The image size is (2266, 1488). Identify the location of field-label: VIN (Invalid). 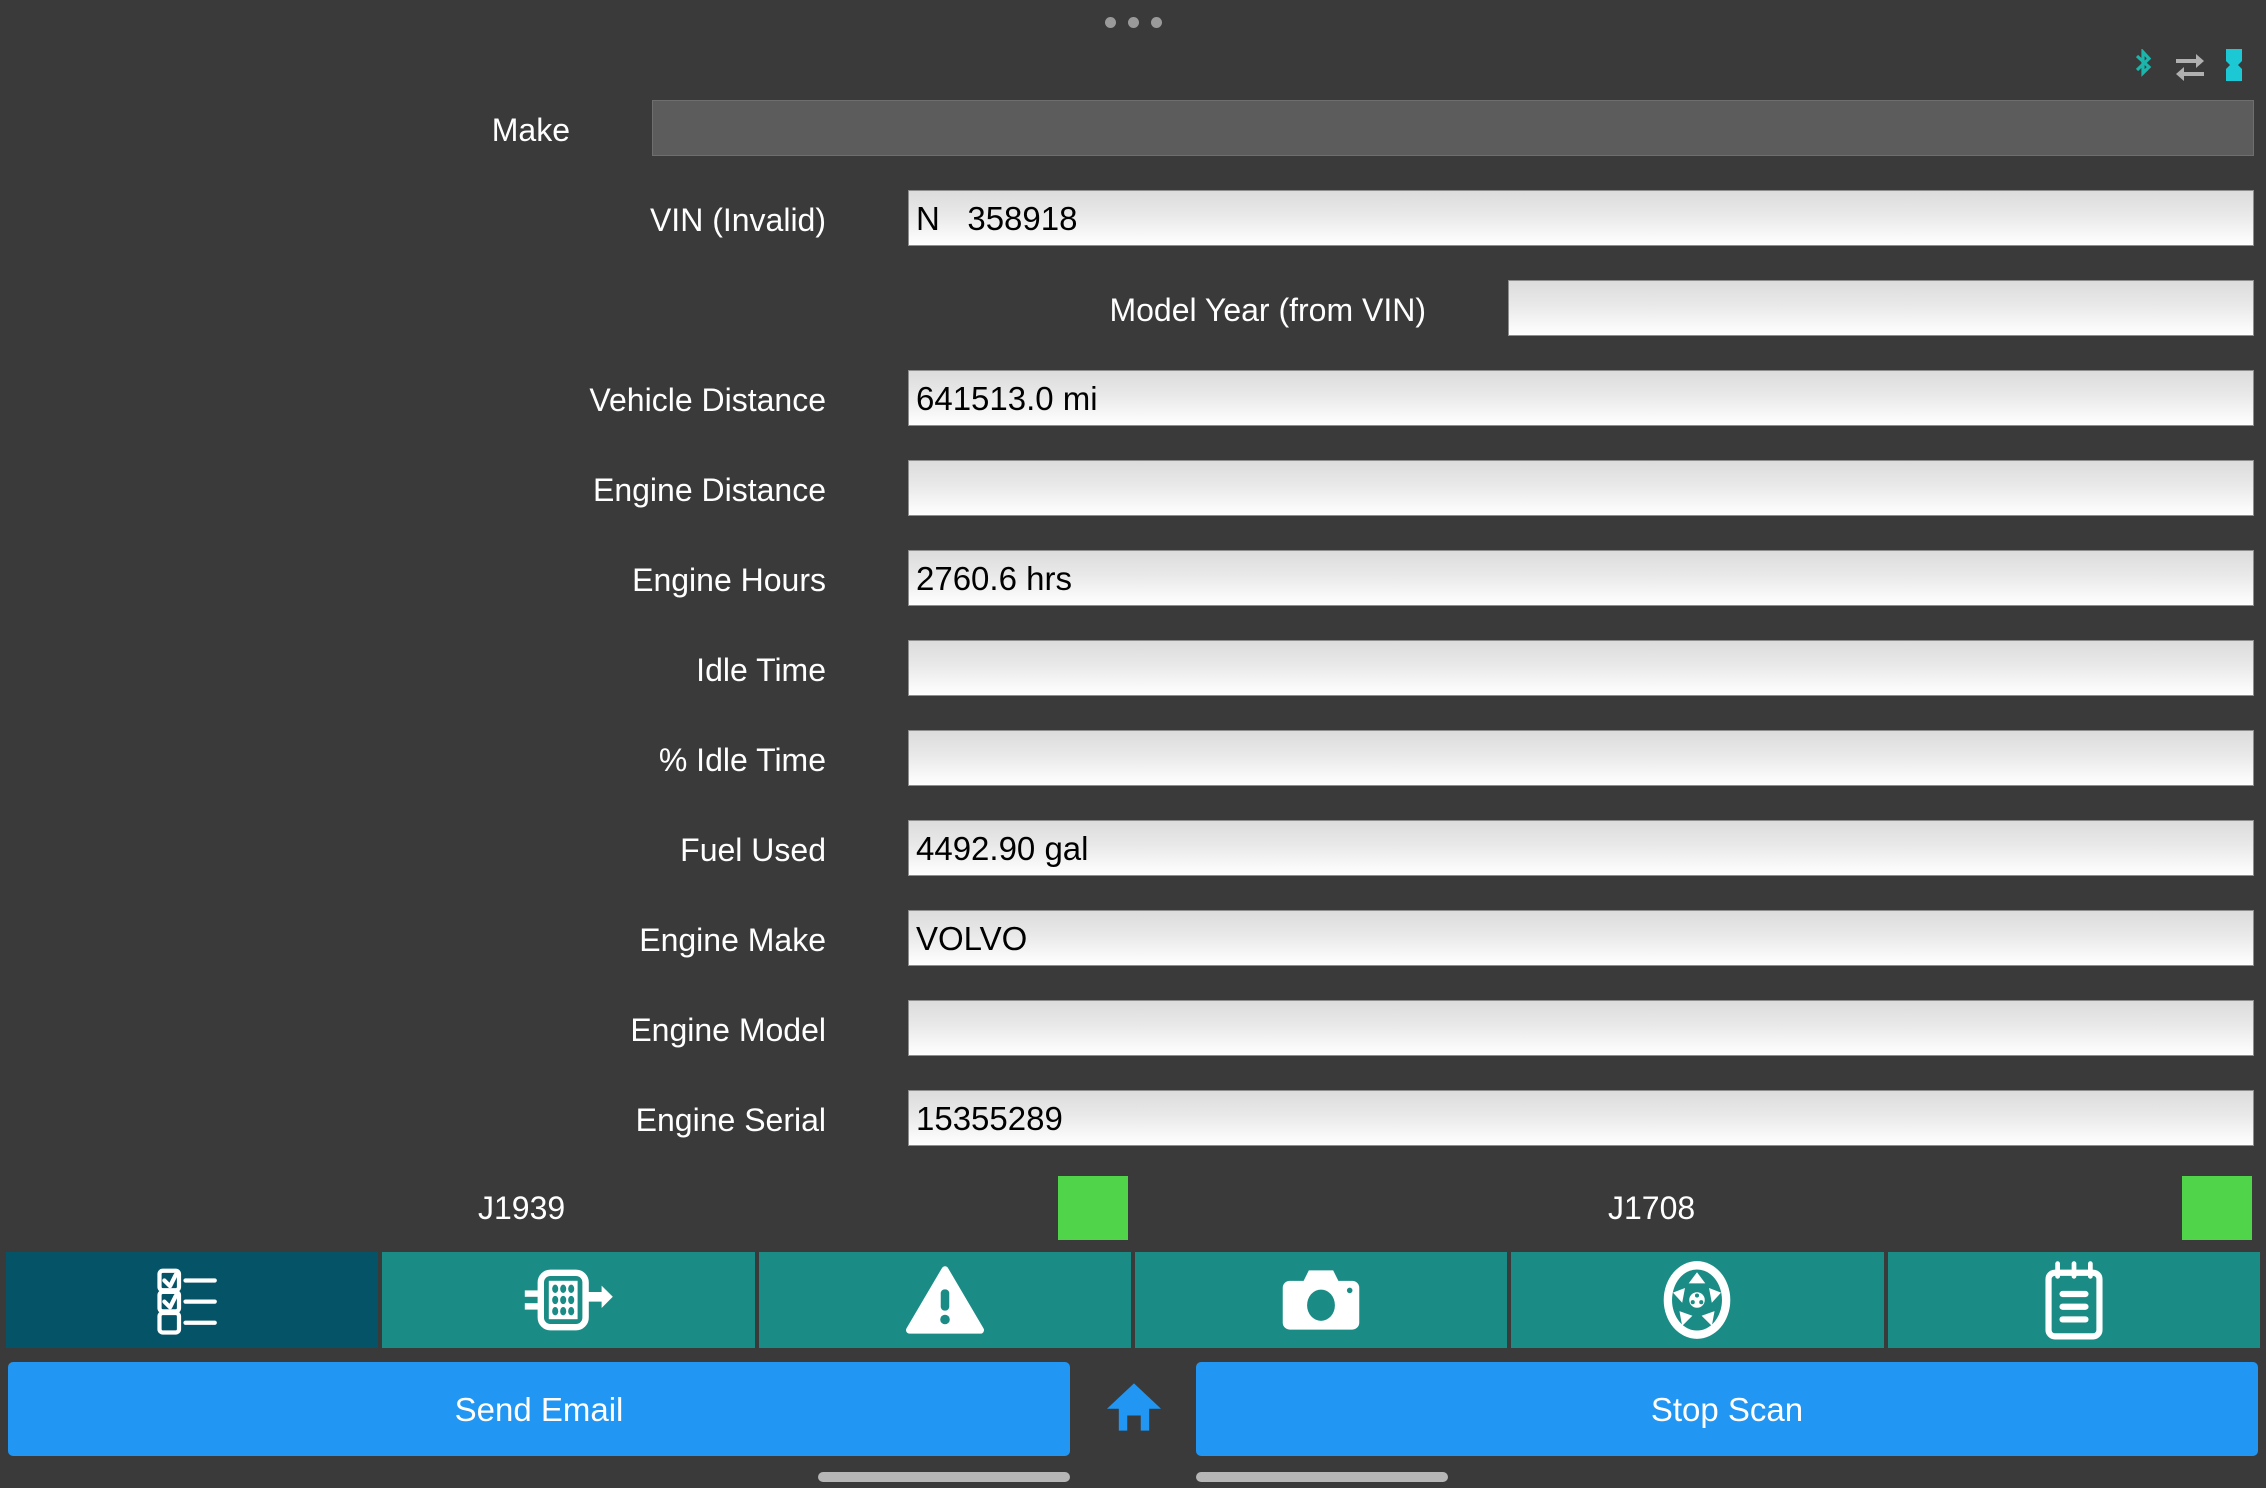
(737, 220).